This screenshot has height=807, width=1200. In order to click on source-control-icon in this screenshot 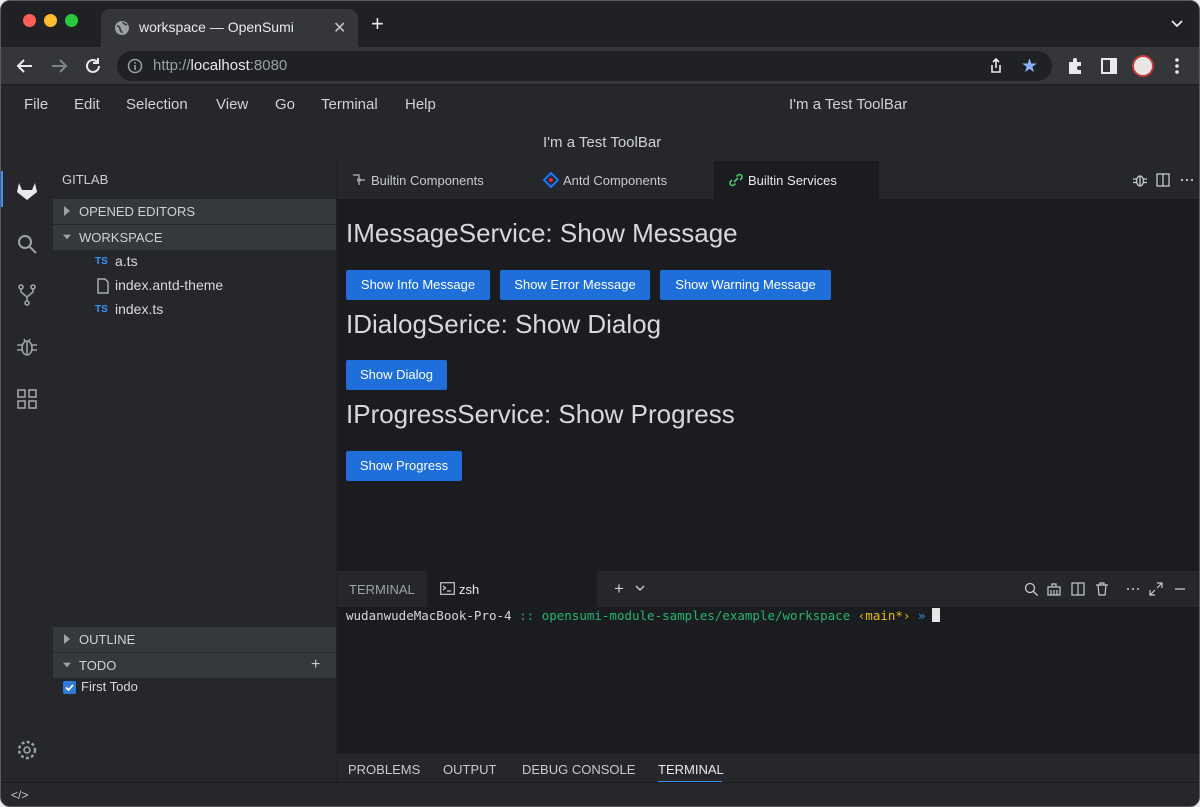, I will do `click(27, 295)`.